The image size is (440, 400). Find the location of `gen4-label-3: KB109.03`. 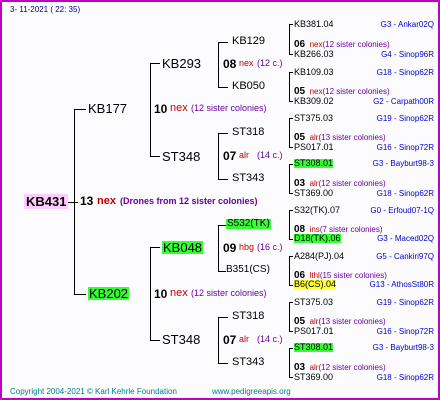

gen4-label-3: KB109.03 is located at coordinates (314, 72).